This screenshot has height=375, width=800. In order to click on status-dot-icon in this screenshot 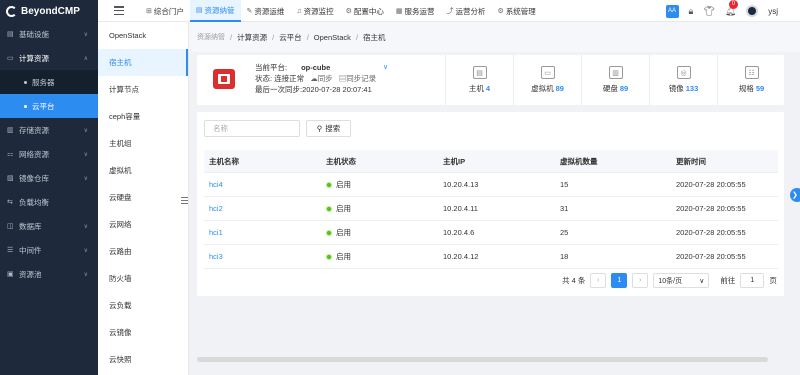, I will do `click(329, 208)`.